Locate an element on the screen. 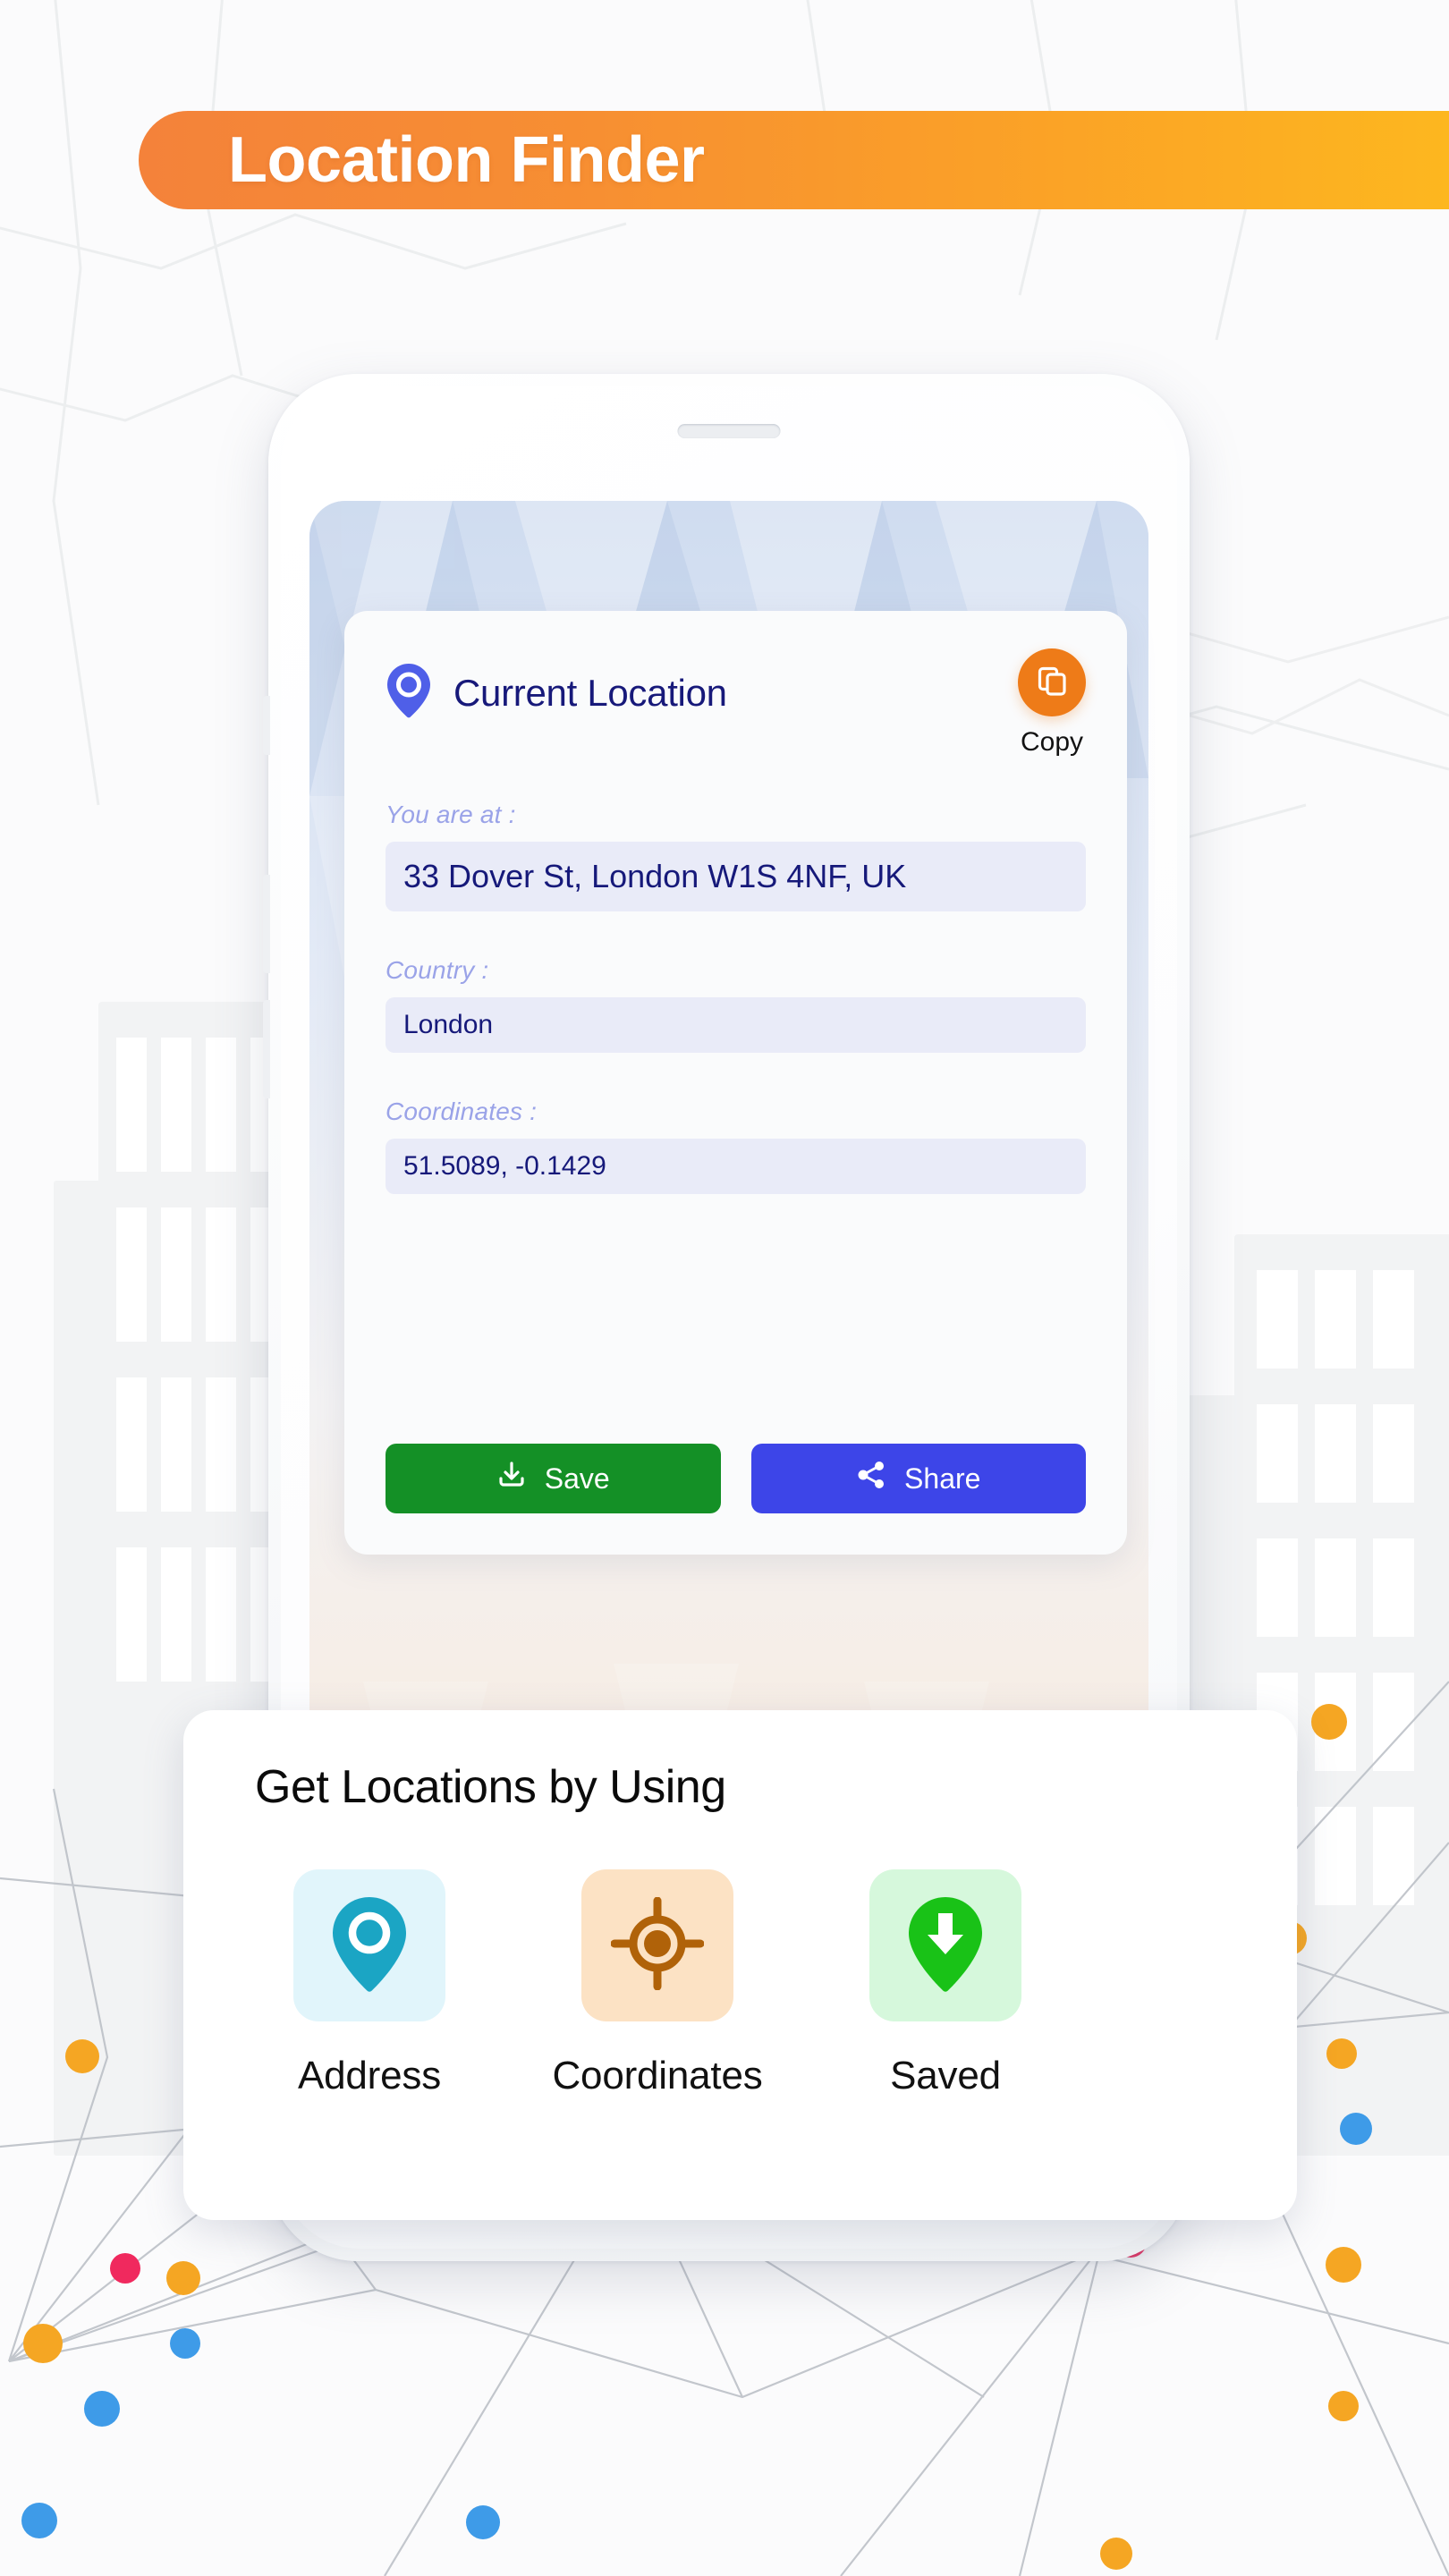 The image size is (1449, 2576). method-saved-label: Saved is located at coordinates (945, 2075).